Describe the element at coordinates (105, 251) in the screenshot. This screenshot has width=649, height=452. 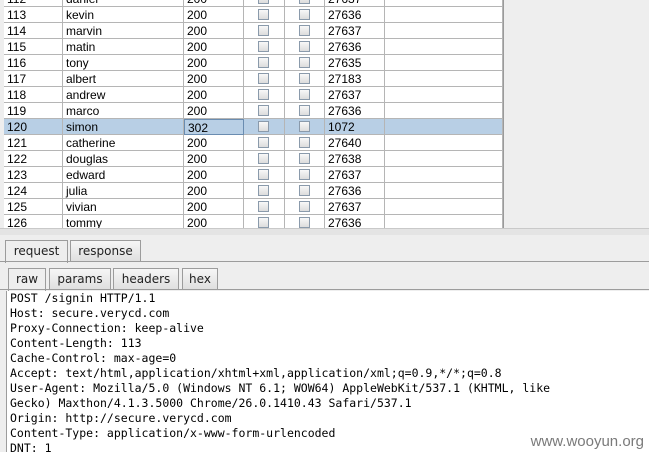
I see `tab-response: response` at that location.